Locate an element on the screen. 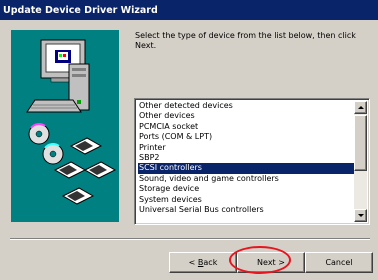  scroll-down-button is located at coordinates (360, 215).